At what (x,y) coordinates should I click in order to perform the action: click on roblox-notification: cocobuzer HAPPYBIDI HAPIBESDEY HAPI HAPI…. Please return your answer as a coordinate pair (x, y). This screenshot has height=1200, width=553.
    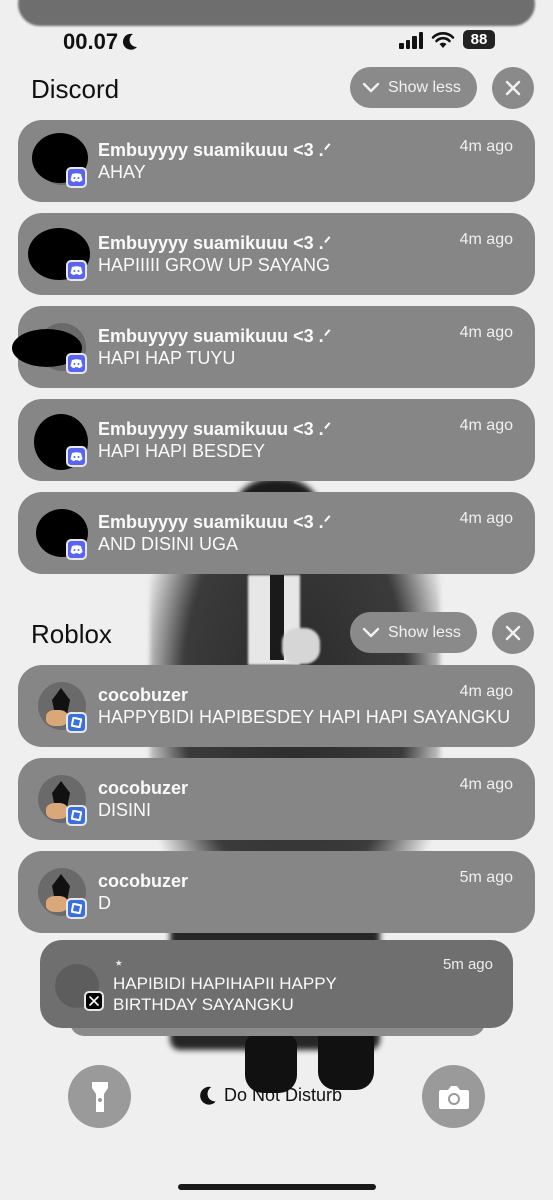
    Looking at the image, I should click on (276, 706).